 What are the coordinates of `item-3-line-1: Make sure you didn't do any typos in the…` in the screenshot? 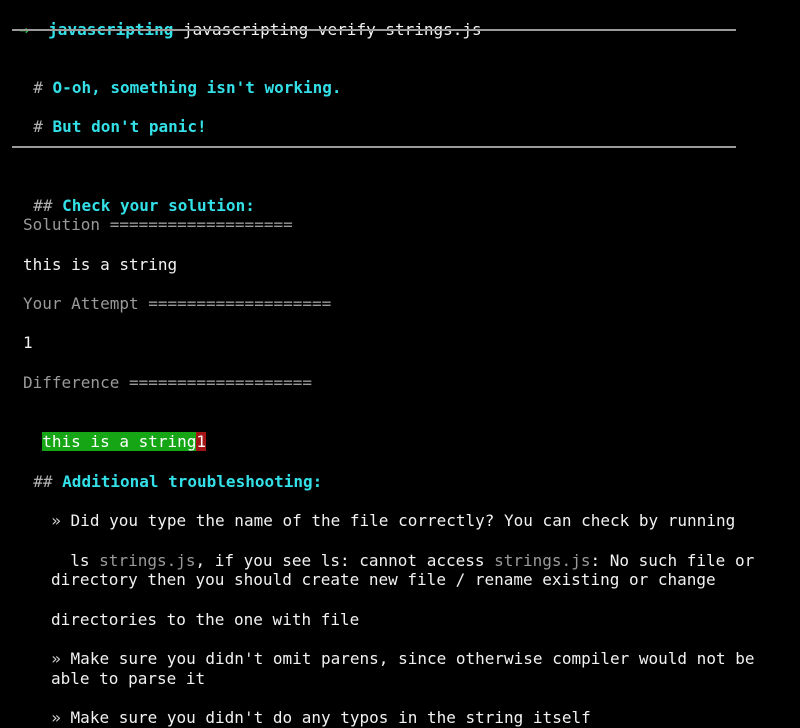 It's located at (330, 717).